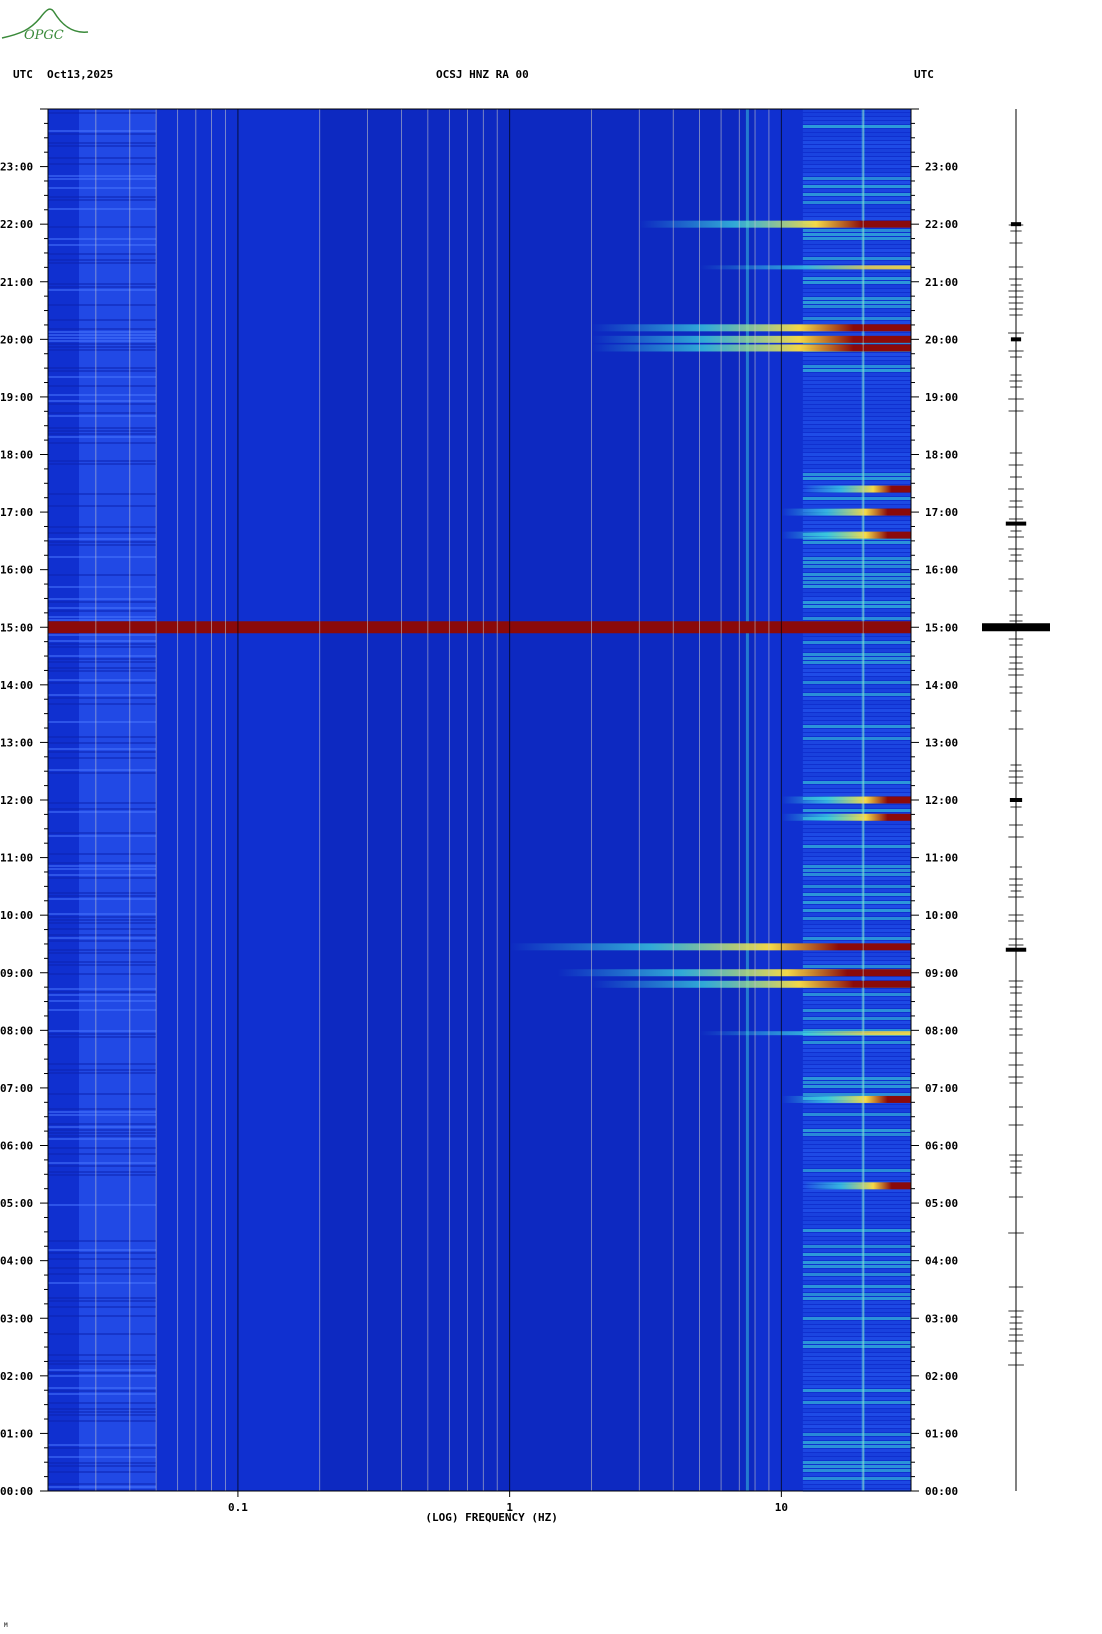  Describe the element at coordinates (16, 1491) in the screenshot. I see `y-tick-label: 00:00` at that location.